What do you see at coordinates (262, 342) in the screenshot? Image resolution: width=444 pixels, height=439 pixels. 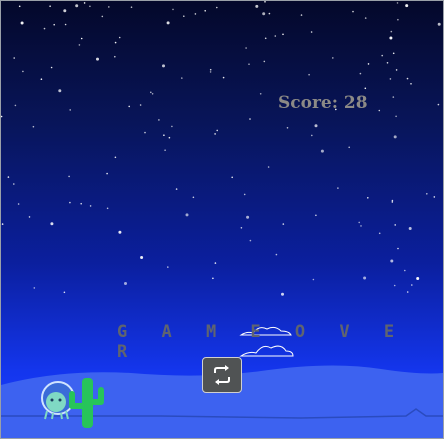 I see `game-over-text: G A M E O V E R` at bounding box center [262, 342].